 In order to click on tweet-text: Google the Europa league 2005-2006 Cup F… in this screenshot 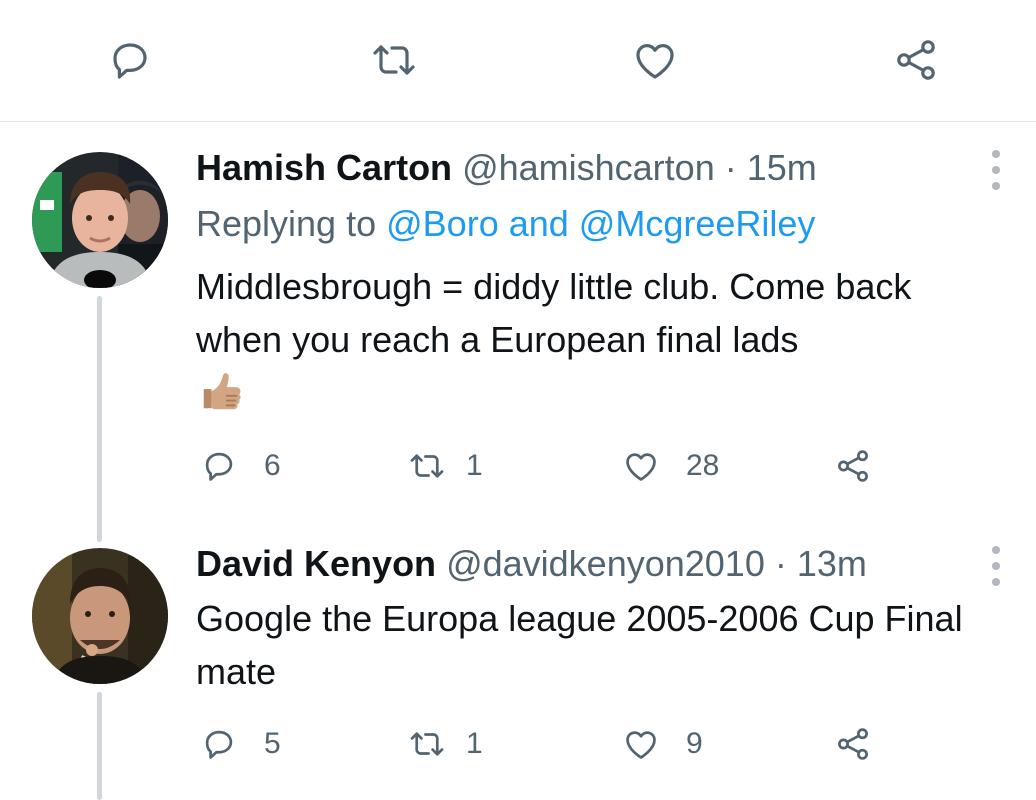, I will do `click(579, 645)`.